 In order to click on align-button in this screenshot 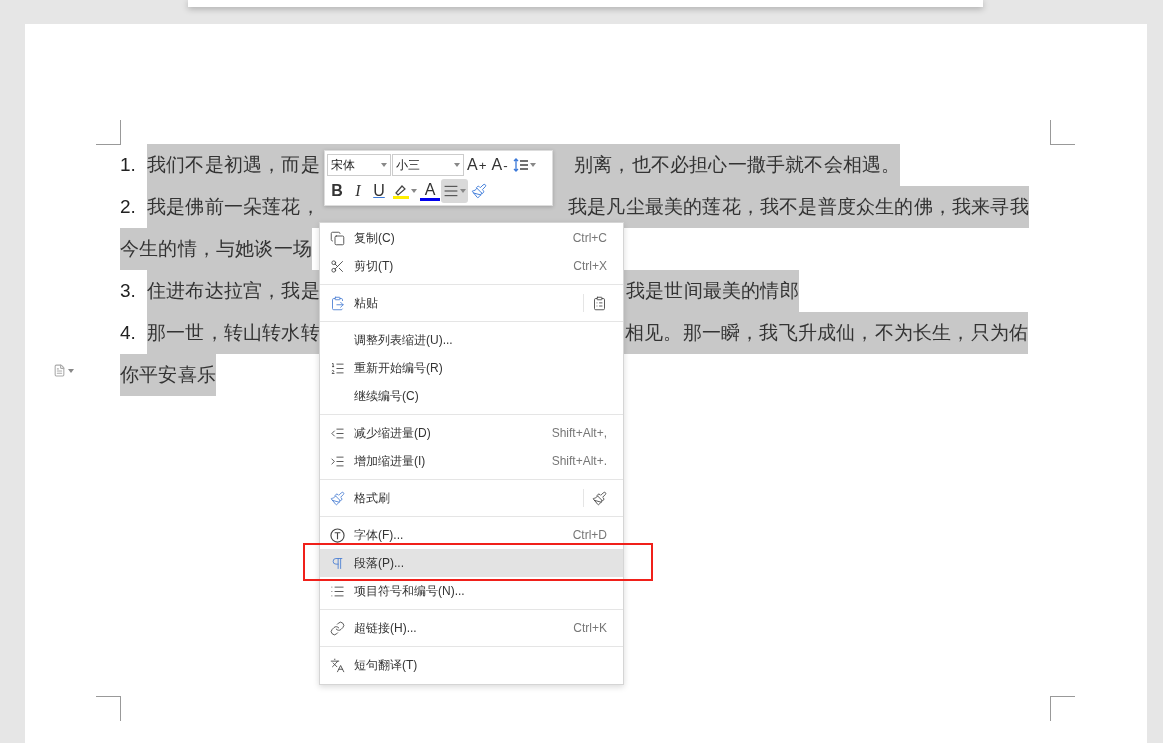, I will do `click(454, 191)`.